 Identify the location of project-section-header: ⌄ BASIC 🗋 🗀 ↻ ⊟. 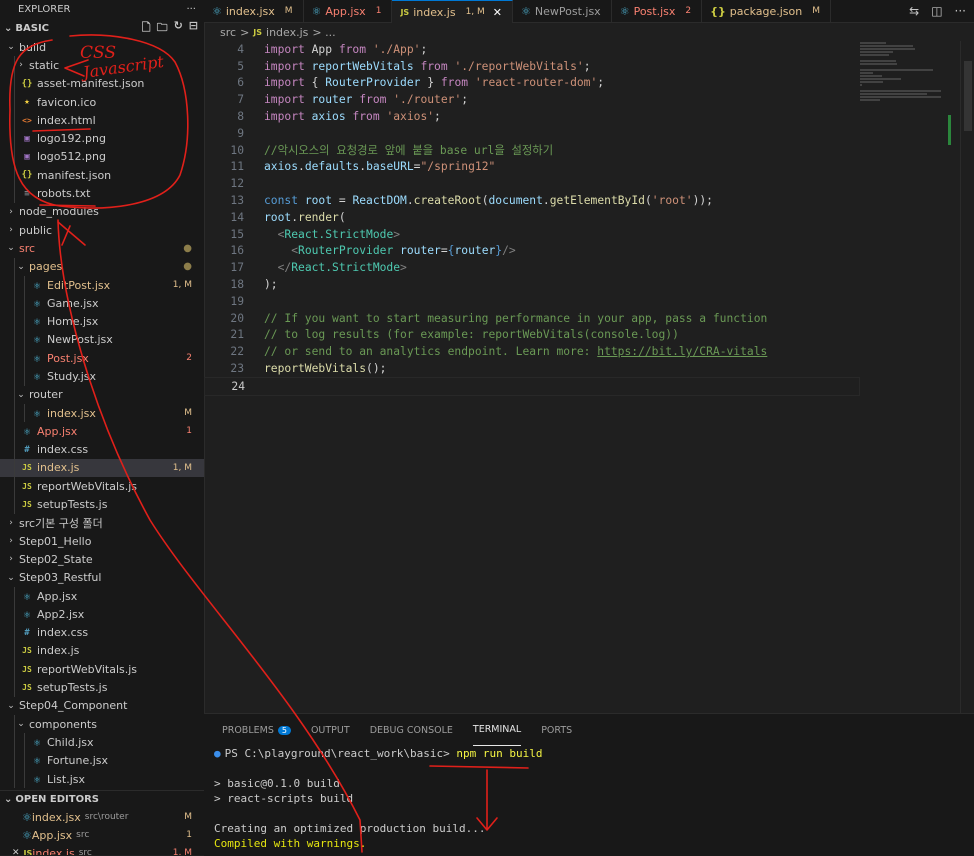
(102, 28).